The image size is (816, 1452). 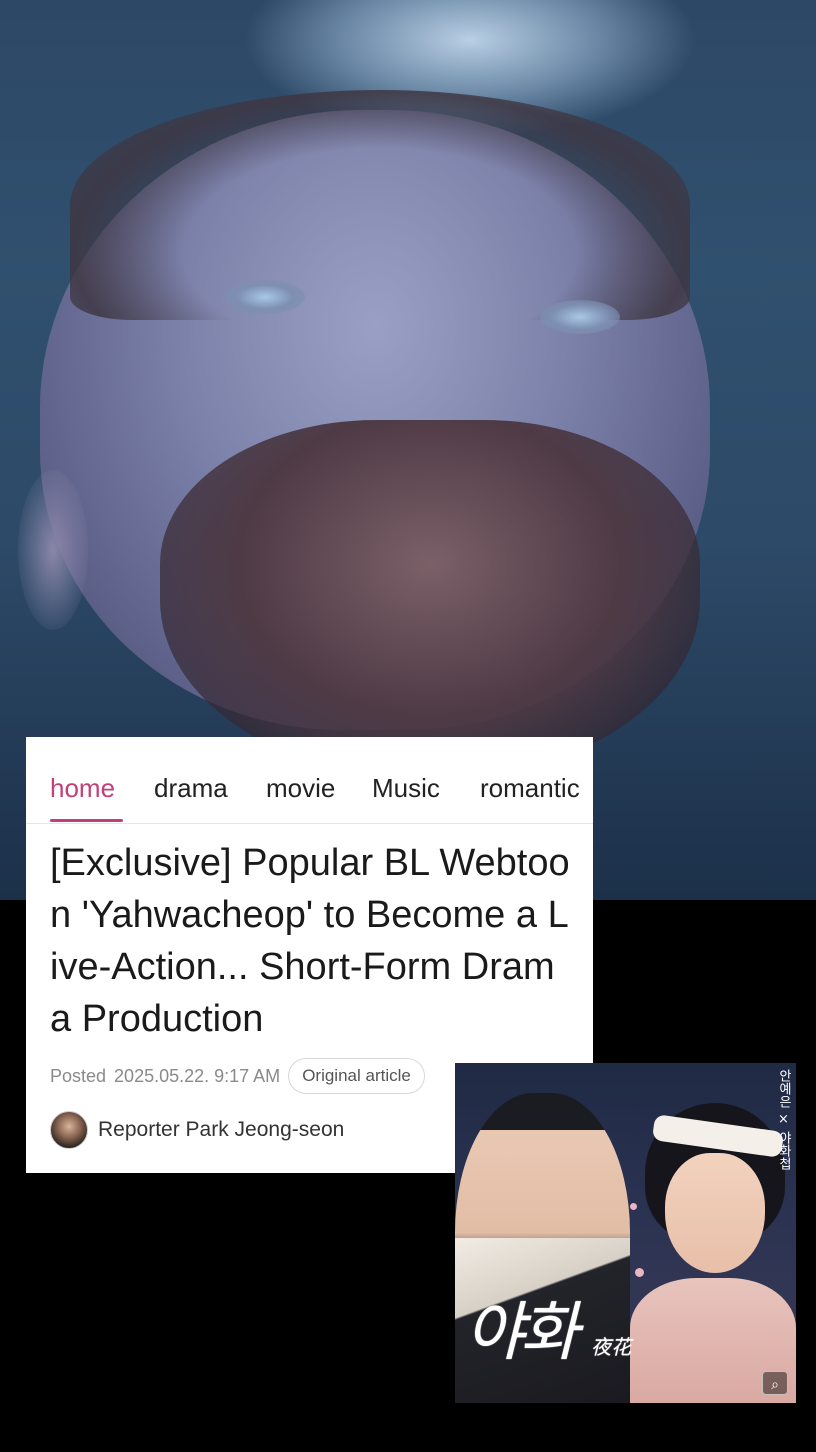 What do you see at coordinates (625, 1233) in the screenshot?
I see `webtoon-cover-image: 야화 夜花 안예은 × 야화첩 ⌕` at bounding box center [625, 1233].